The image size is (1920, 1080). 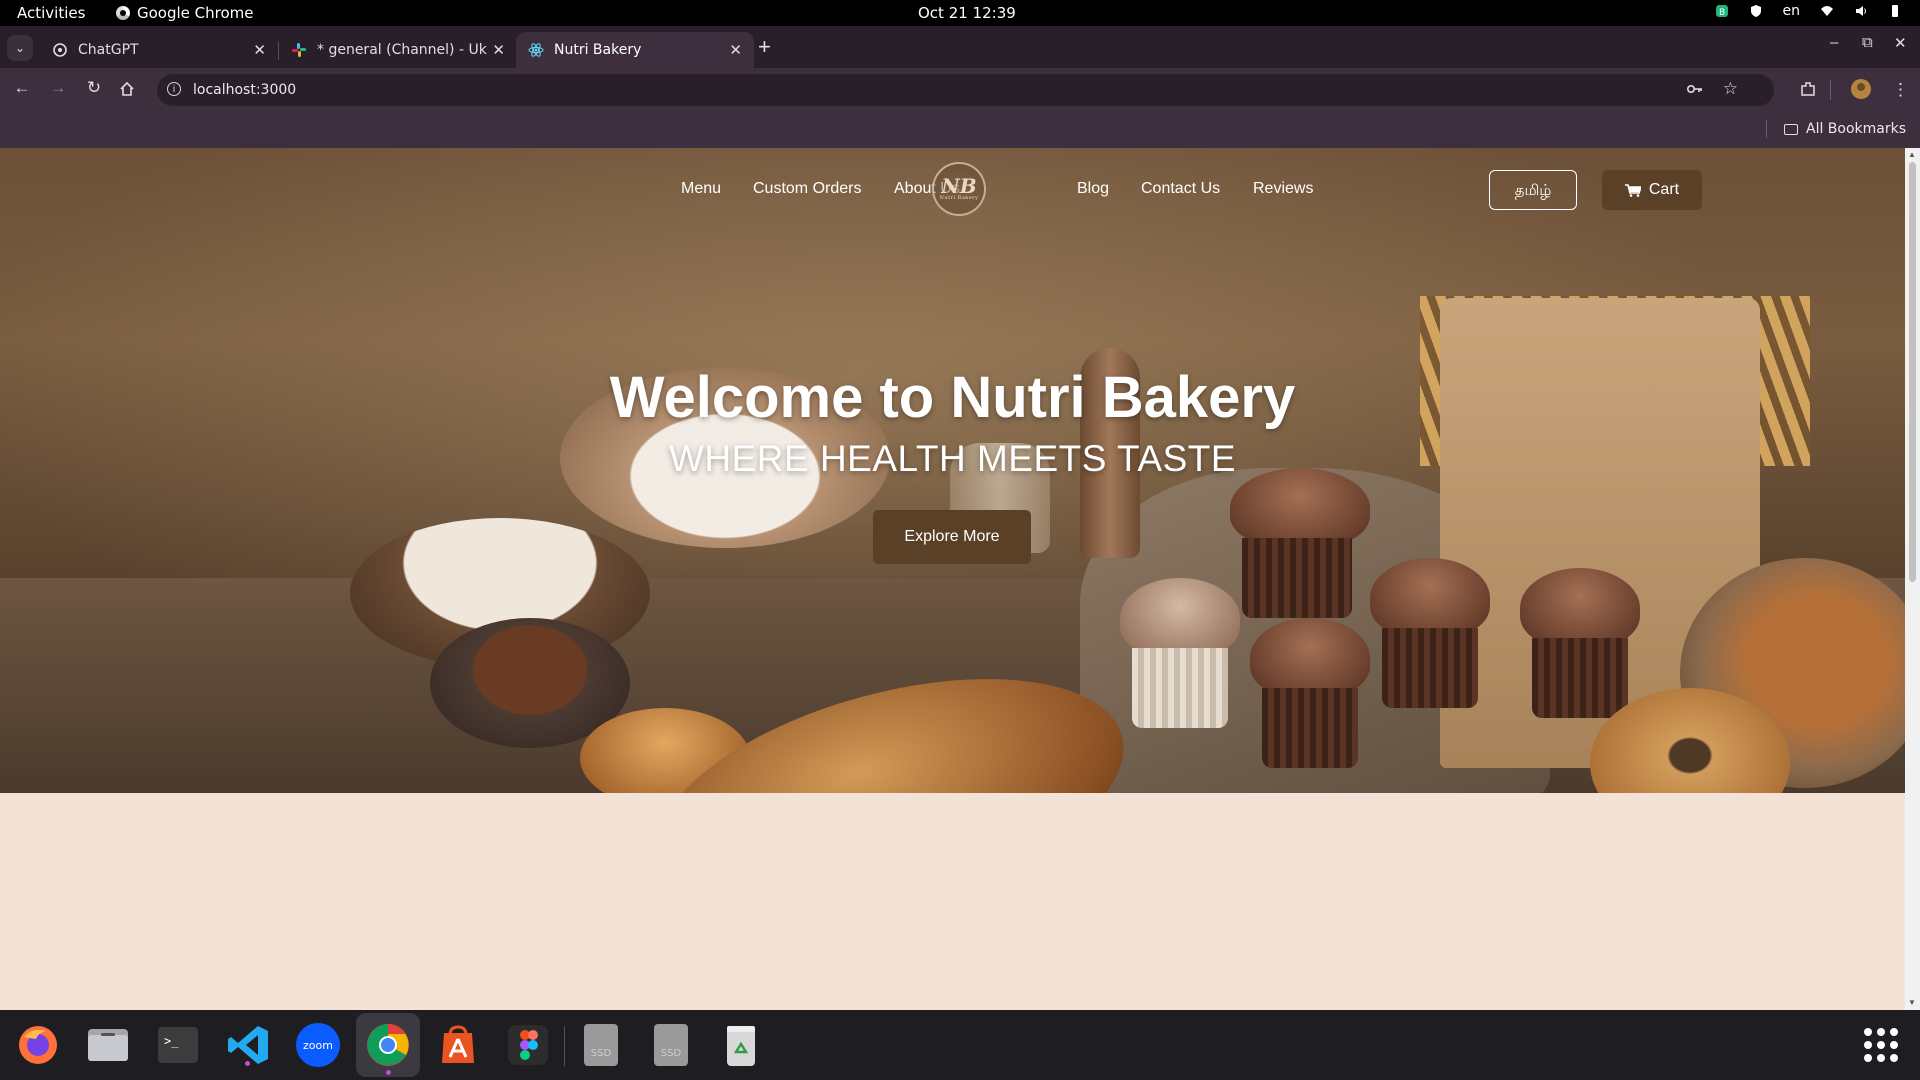 I want to click on tab-chatgpt: ChatGPT ✕, so click(x=159, y=50).